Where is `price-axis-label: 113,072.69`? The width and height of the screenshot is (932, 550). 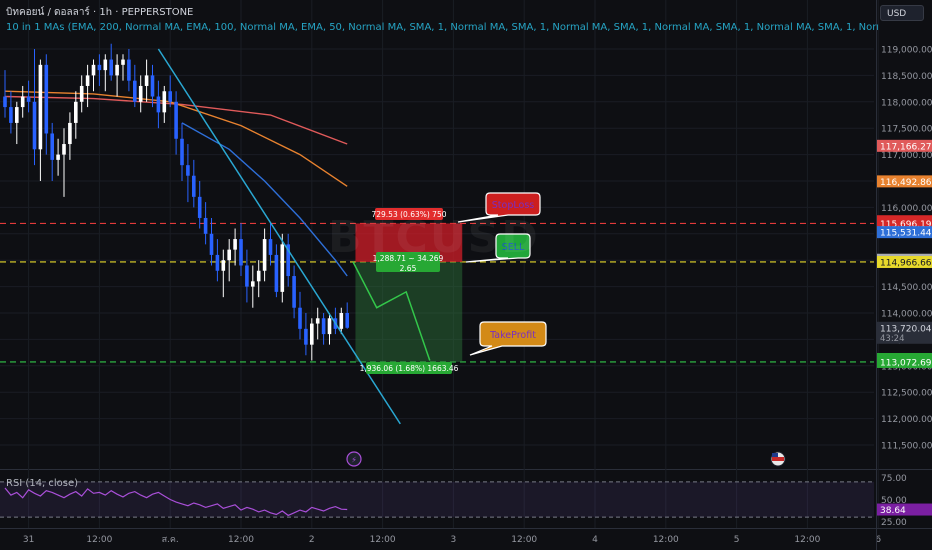
price-axis-label: 113,072.69 is located at coordinates (906, 363).